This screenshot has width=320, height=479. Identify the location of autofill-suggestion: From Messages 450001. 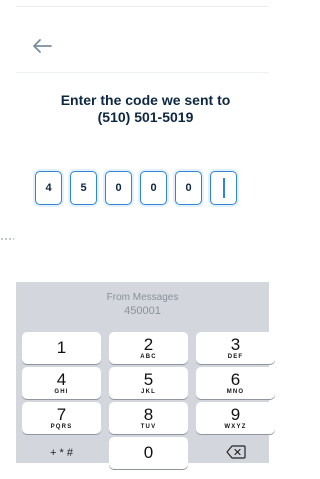
(142, 307).